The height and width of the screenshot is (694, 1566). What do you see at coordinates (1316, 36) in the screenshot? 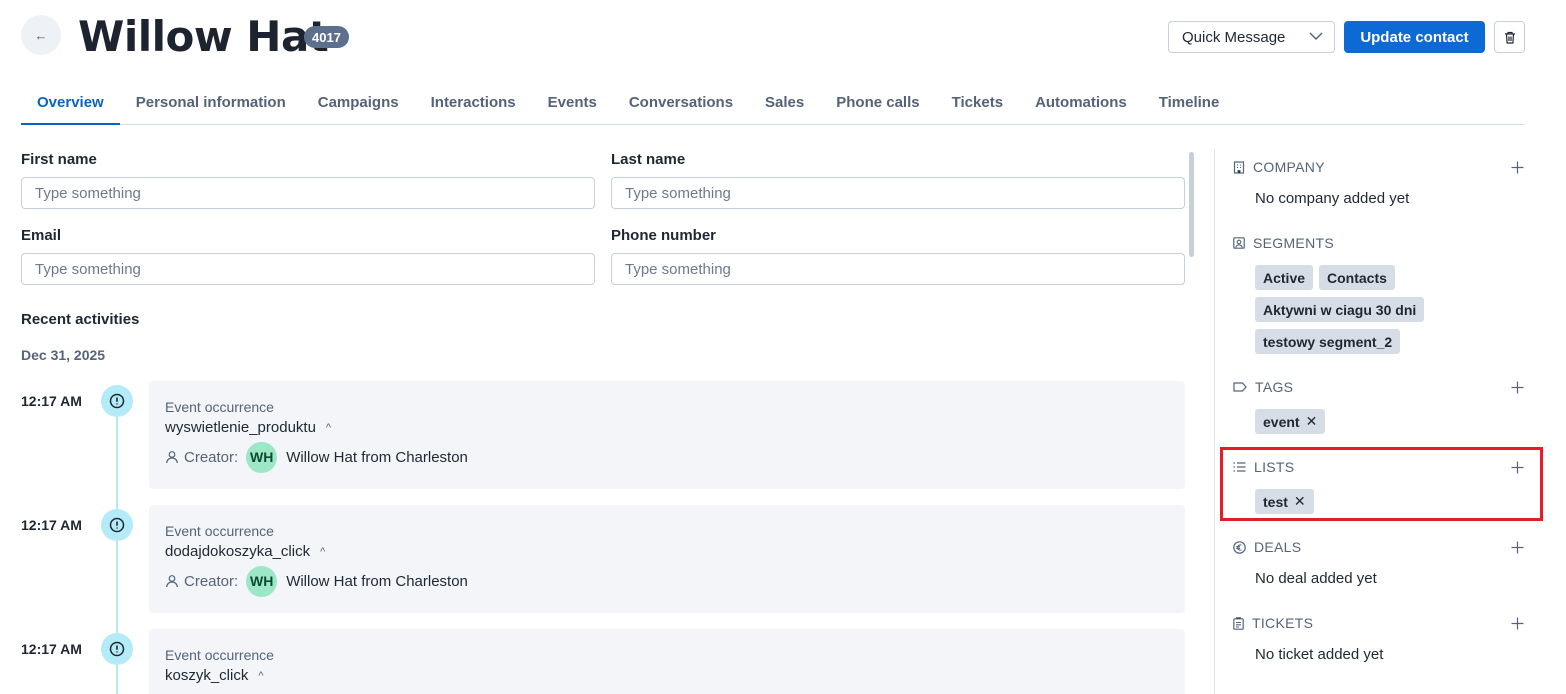
I see `chevron-down-icon` at bounding box center [1316, 36].